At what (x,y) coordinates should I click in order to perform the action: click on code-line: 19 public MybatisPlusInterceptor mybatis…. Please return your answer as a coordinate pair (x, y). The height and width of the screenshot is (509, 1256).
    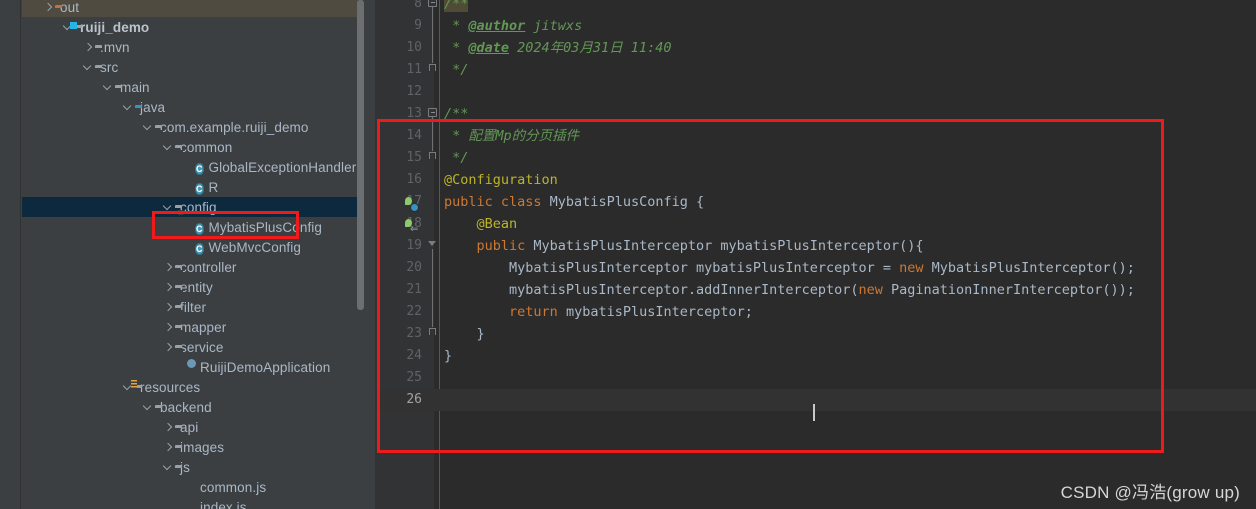
    Looking at the image, I should click on (815, 246).